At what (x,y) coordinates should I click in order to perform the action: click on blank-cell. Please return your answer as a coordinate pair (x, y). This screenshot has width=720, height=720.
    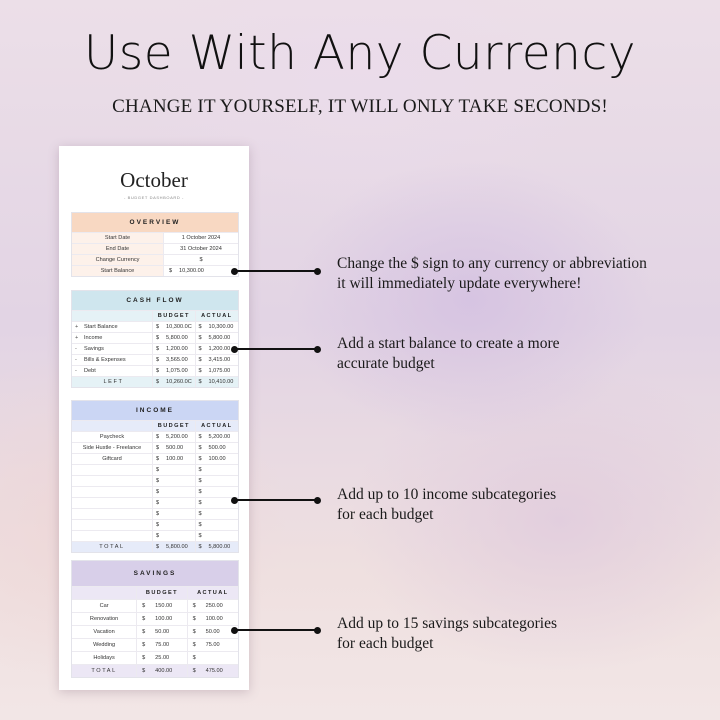
    Looking at the image, I should click on (113, 316).